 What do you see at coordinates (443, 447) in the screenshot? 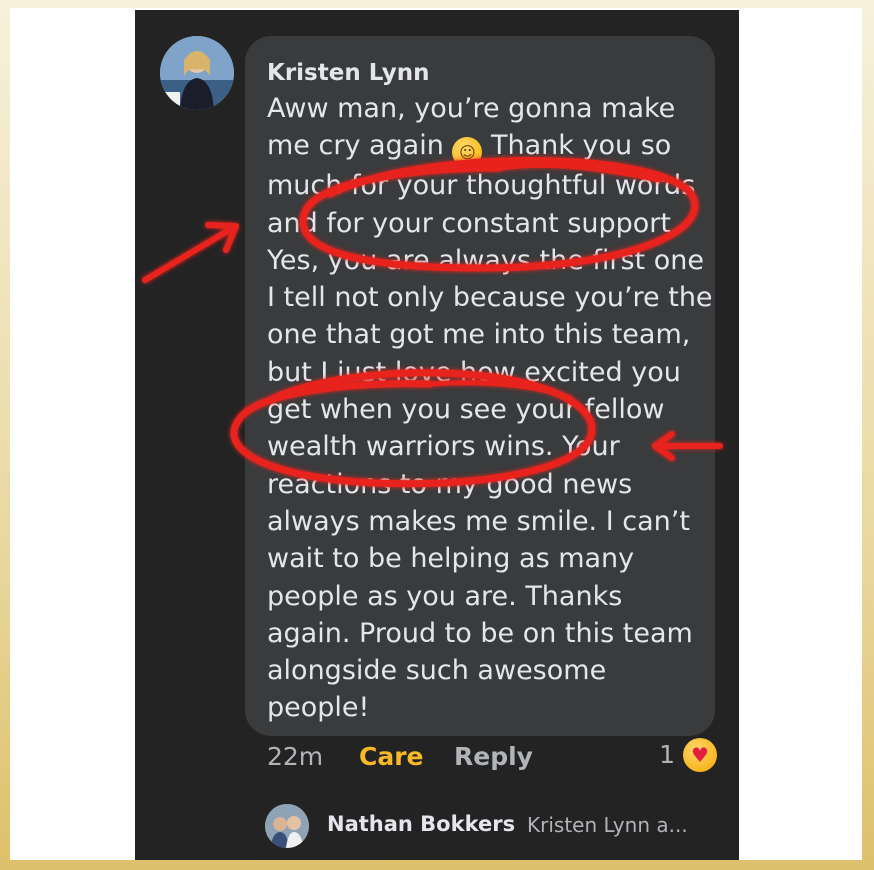
I see `comment-line: wealth warriors wins. Your` at bounding box center [443, 447].